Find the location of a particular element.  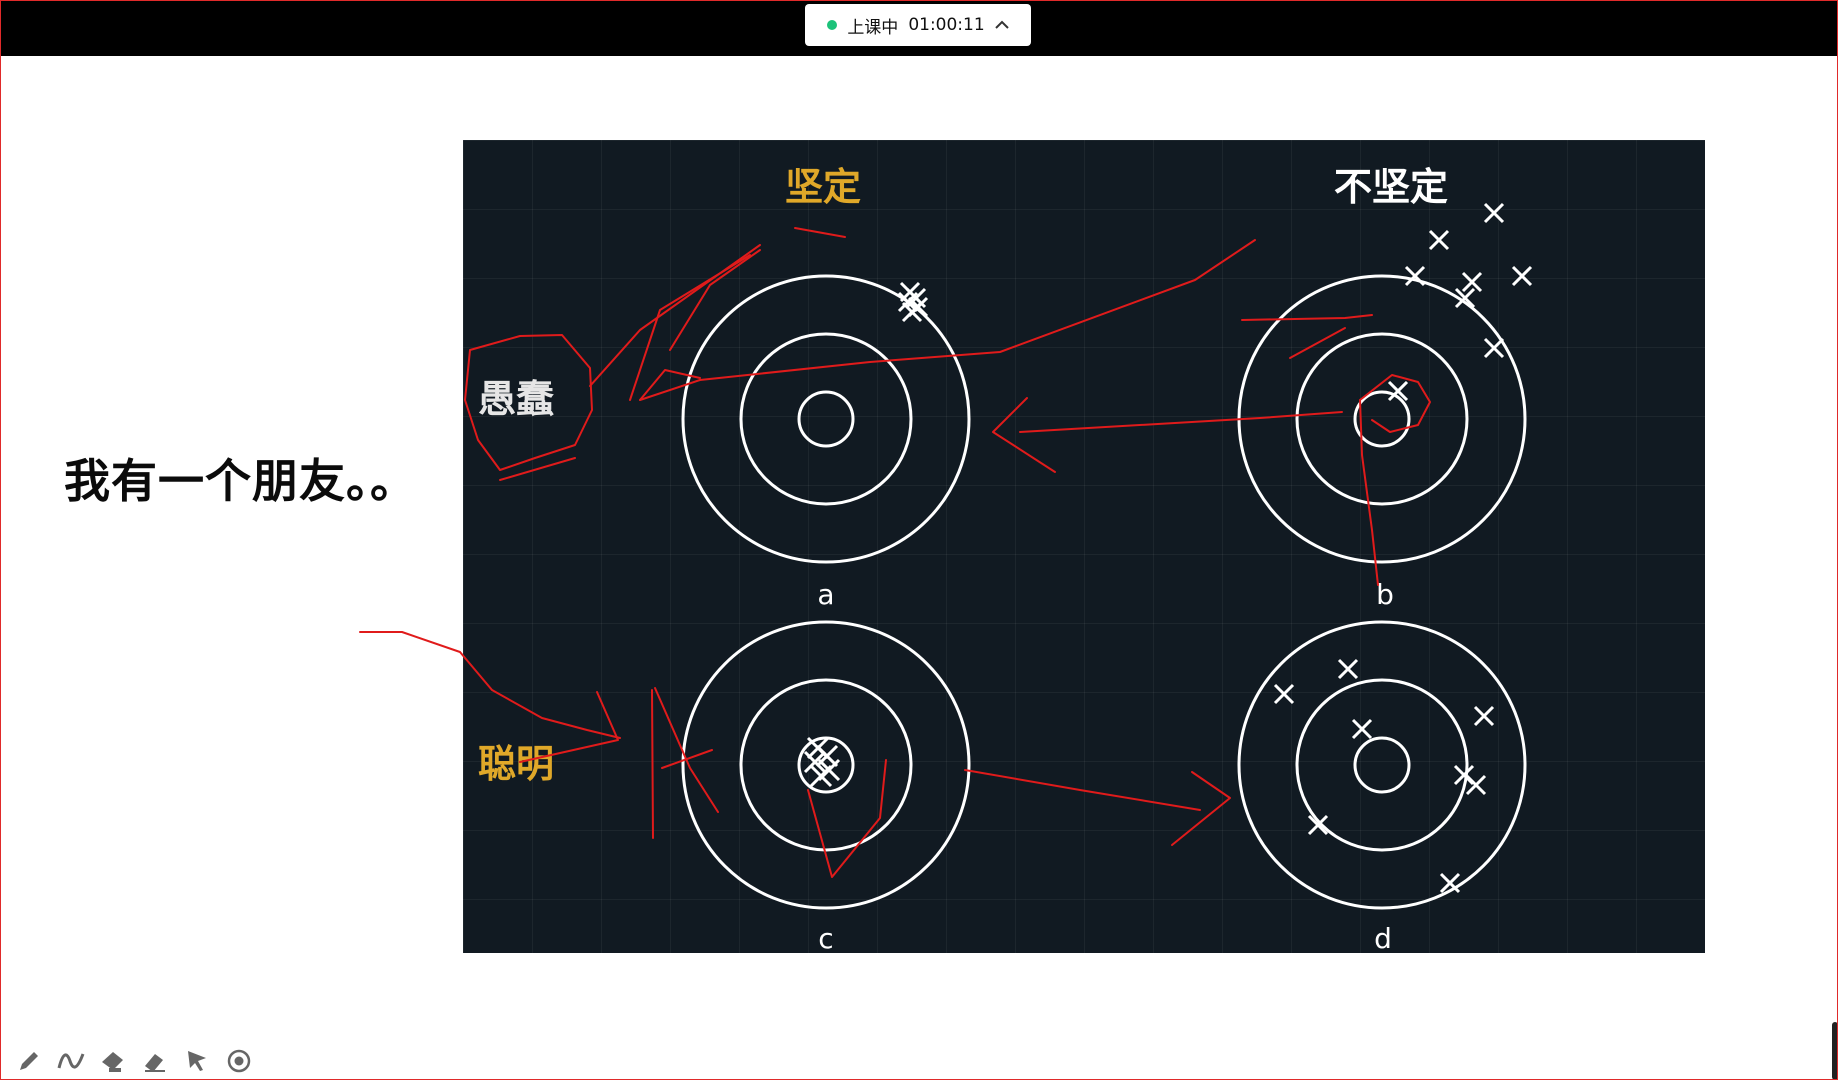

class-status-pill: 上课中 01:00:11 is located at coordinates (918, 25).